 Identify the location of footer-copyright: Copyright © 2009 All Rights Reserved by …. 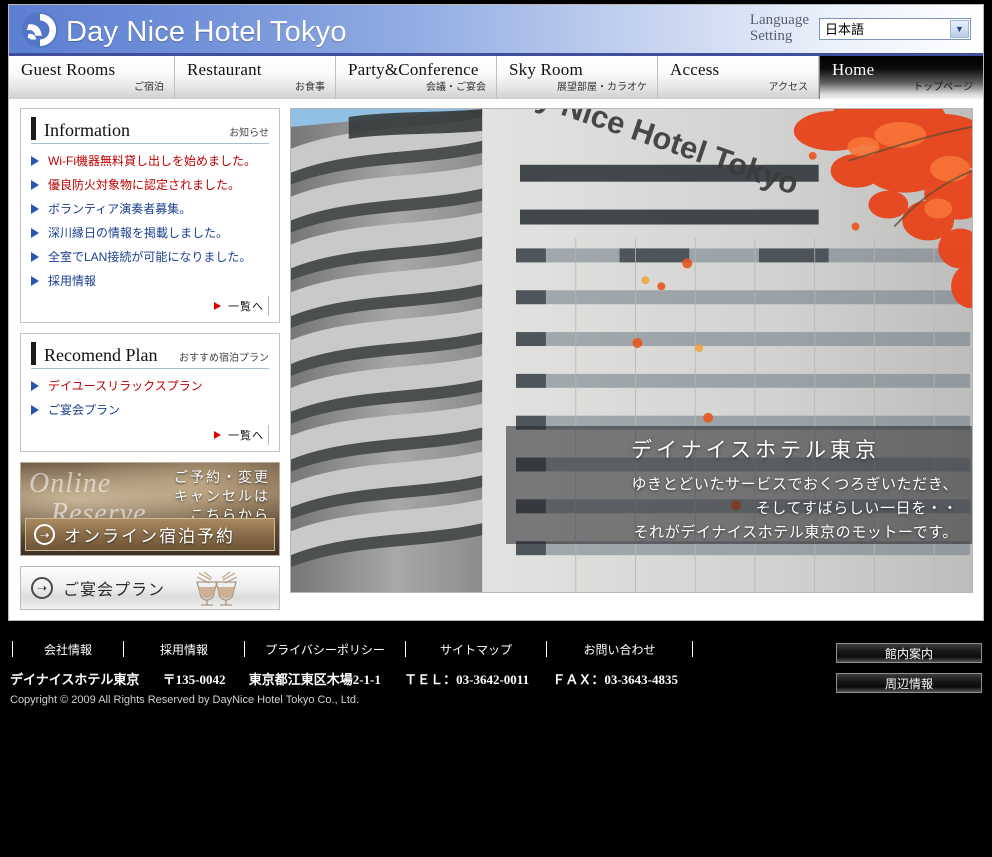
(185, 700).